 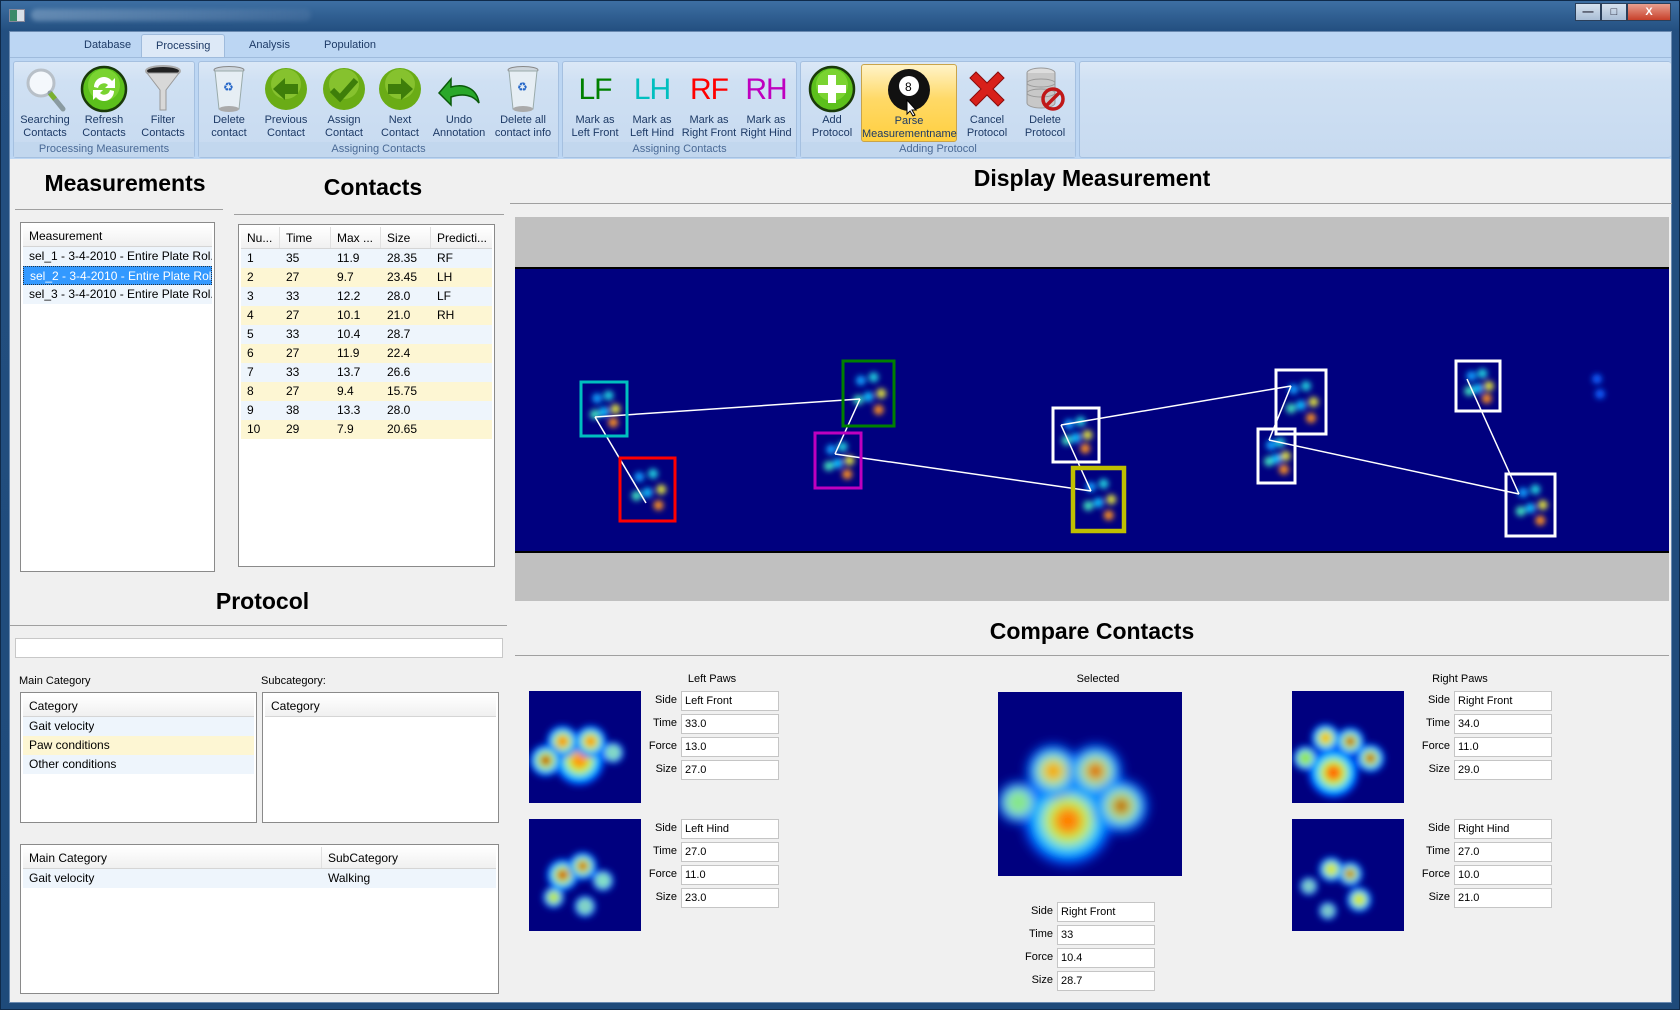 What do you see at coordinates (1503, 875) in the screenshot?
I see `right-hind-force-field: 10.0` at bounding box center [1503, 875].